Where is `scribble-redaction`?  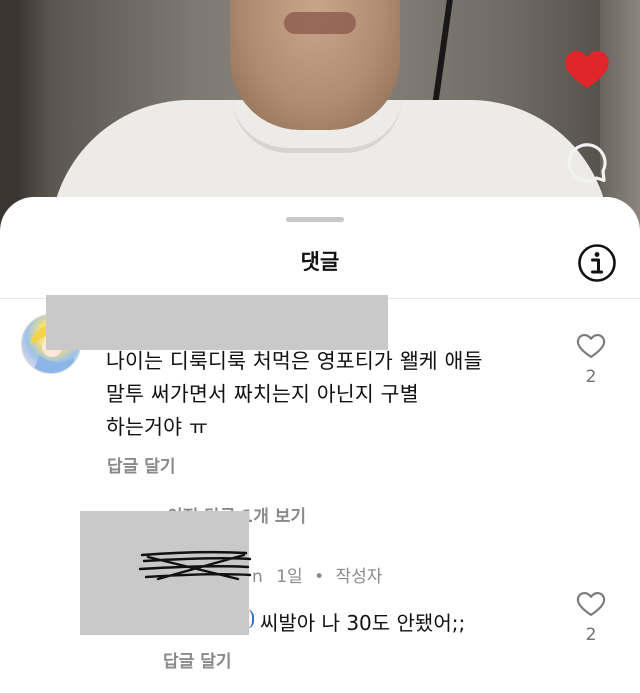 scribble-redaction is located at coordinates (195, 565).